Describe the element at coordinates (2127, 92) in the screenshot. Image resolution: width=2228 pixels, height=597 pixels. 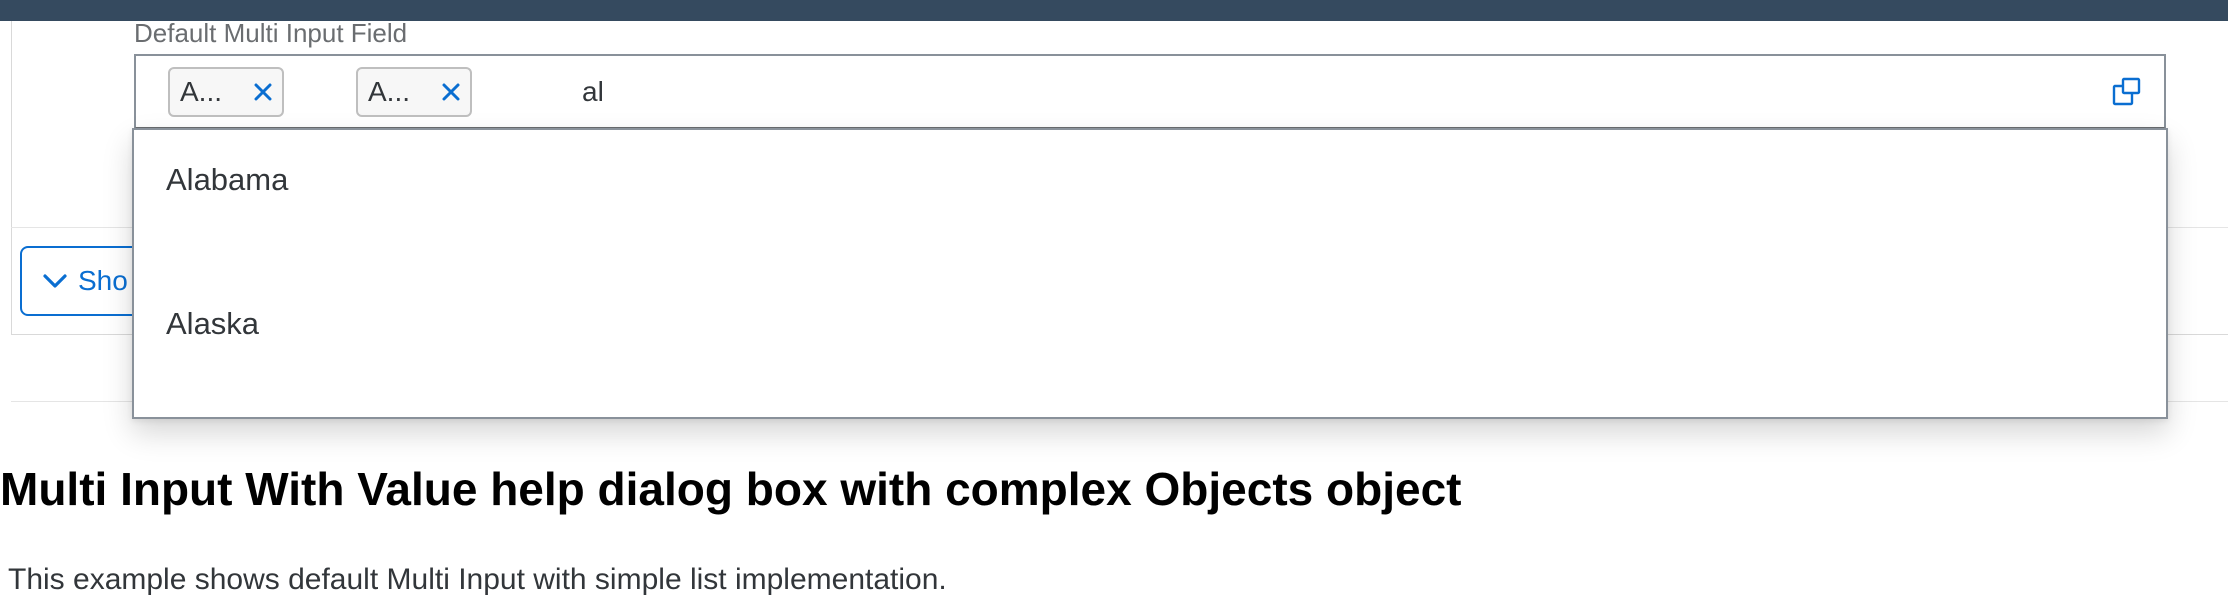
I see `value-help-icon` at that location.